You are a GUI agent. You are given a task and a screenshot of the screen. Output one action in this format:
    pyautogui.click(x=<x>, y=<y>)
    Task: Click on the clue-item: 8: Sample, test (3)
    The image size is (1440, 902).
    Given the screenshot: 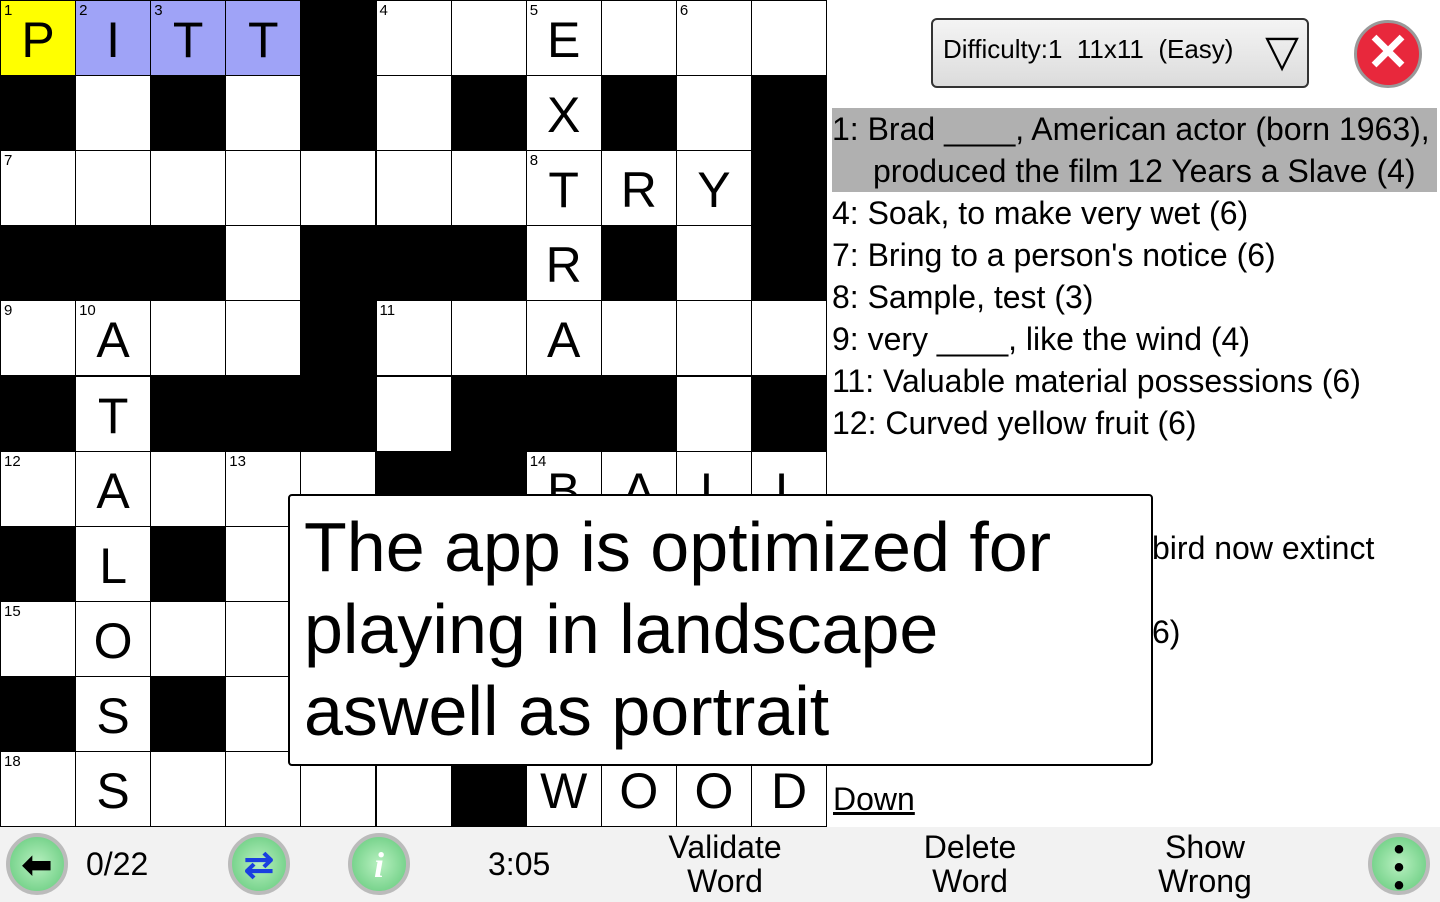 What is the action you would take?
    pyautogui.click(x=1134, y=297)
    